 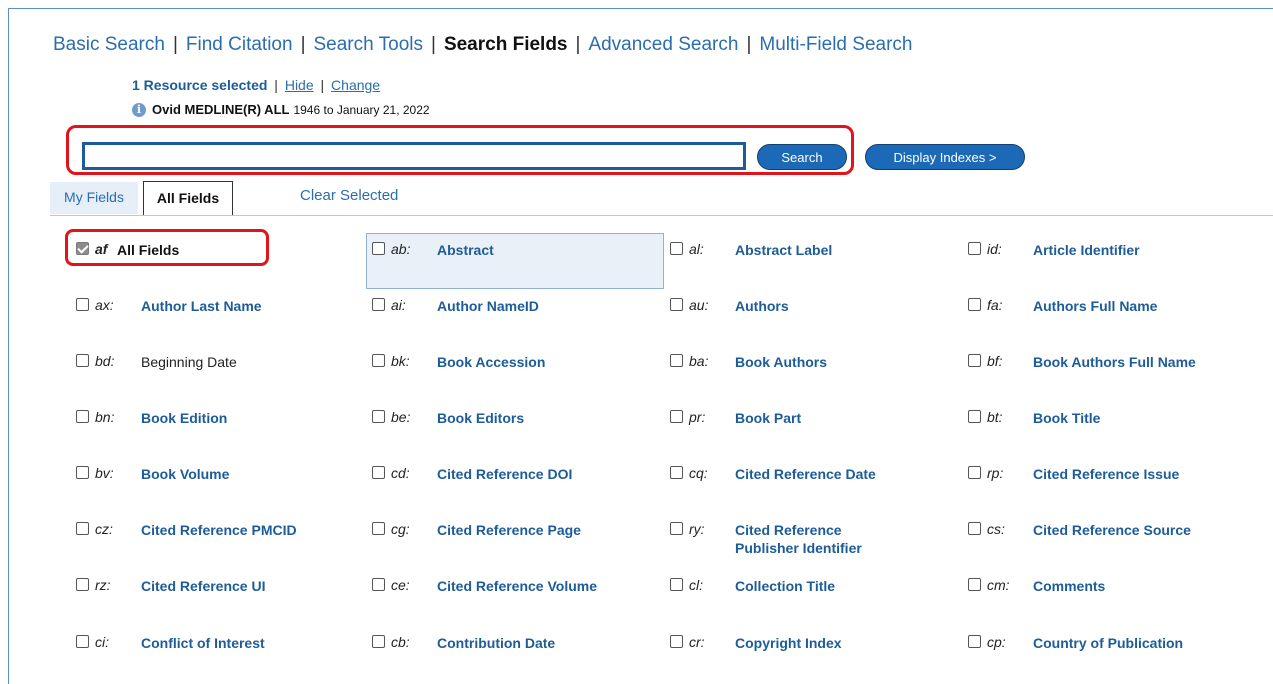 I want to click on field-name: Book Volume, so click(x=185, y=474).